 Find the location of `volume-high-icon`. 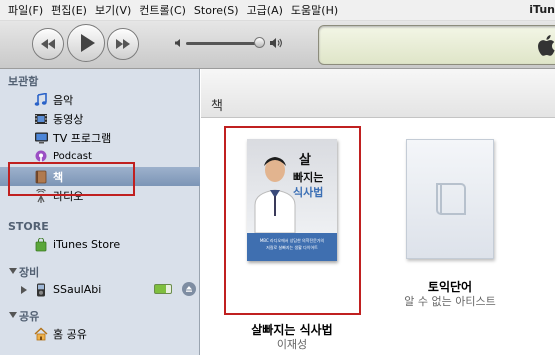

volume-high-icon is located at coordinates (276, 43).